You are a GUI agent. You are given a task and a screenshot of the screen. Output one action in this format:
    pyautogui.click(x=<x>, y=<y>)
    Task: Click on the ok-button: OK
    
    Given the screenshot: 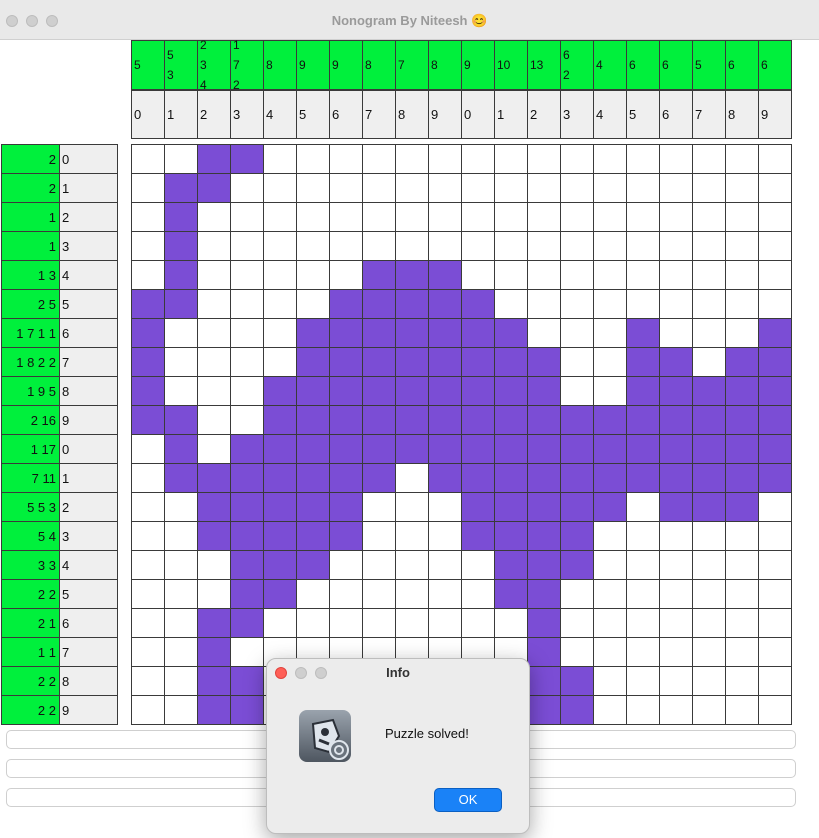 What is the action you would take?
    pyautogui.click(x=468, y=800)
    